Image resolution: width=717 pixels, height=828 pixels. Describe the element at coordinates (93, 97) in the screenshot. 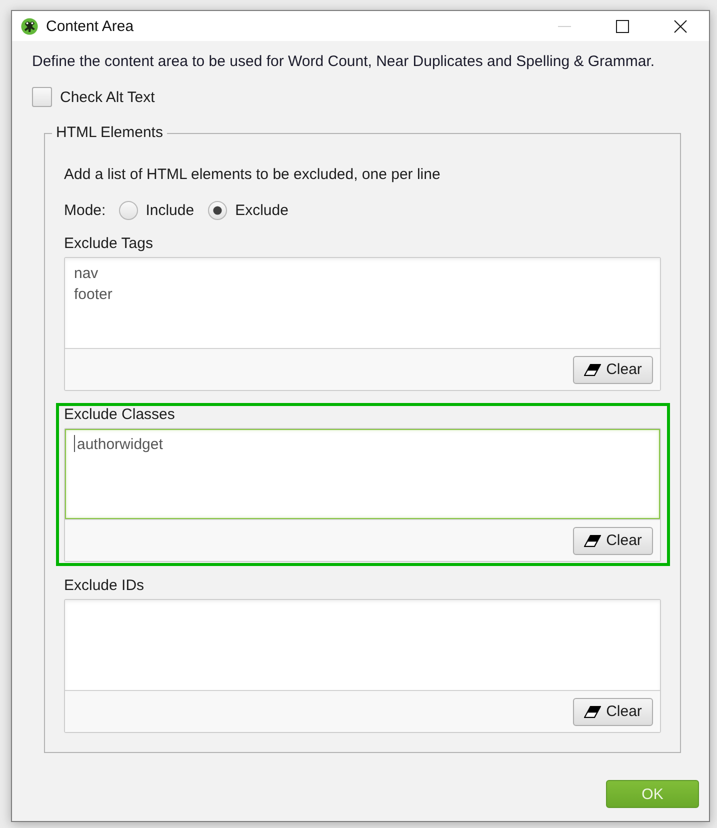

I see `check-alt-text-checkbox: Check Alt Text` at that location.